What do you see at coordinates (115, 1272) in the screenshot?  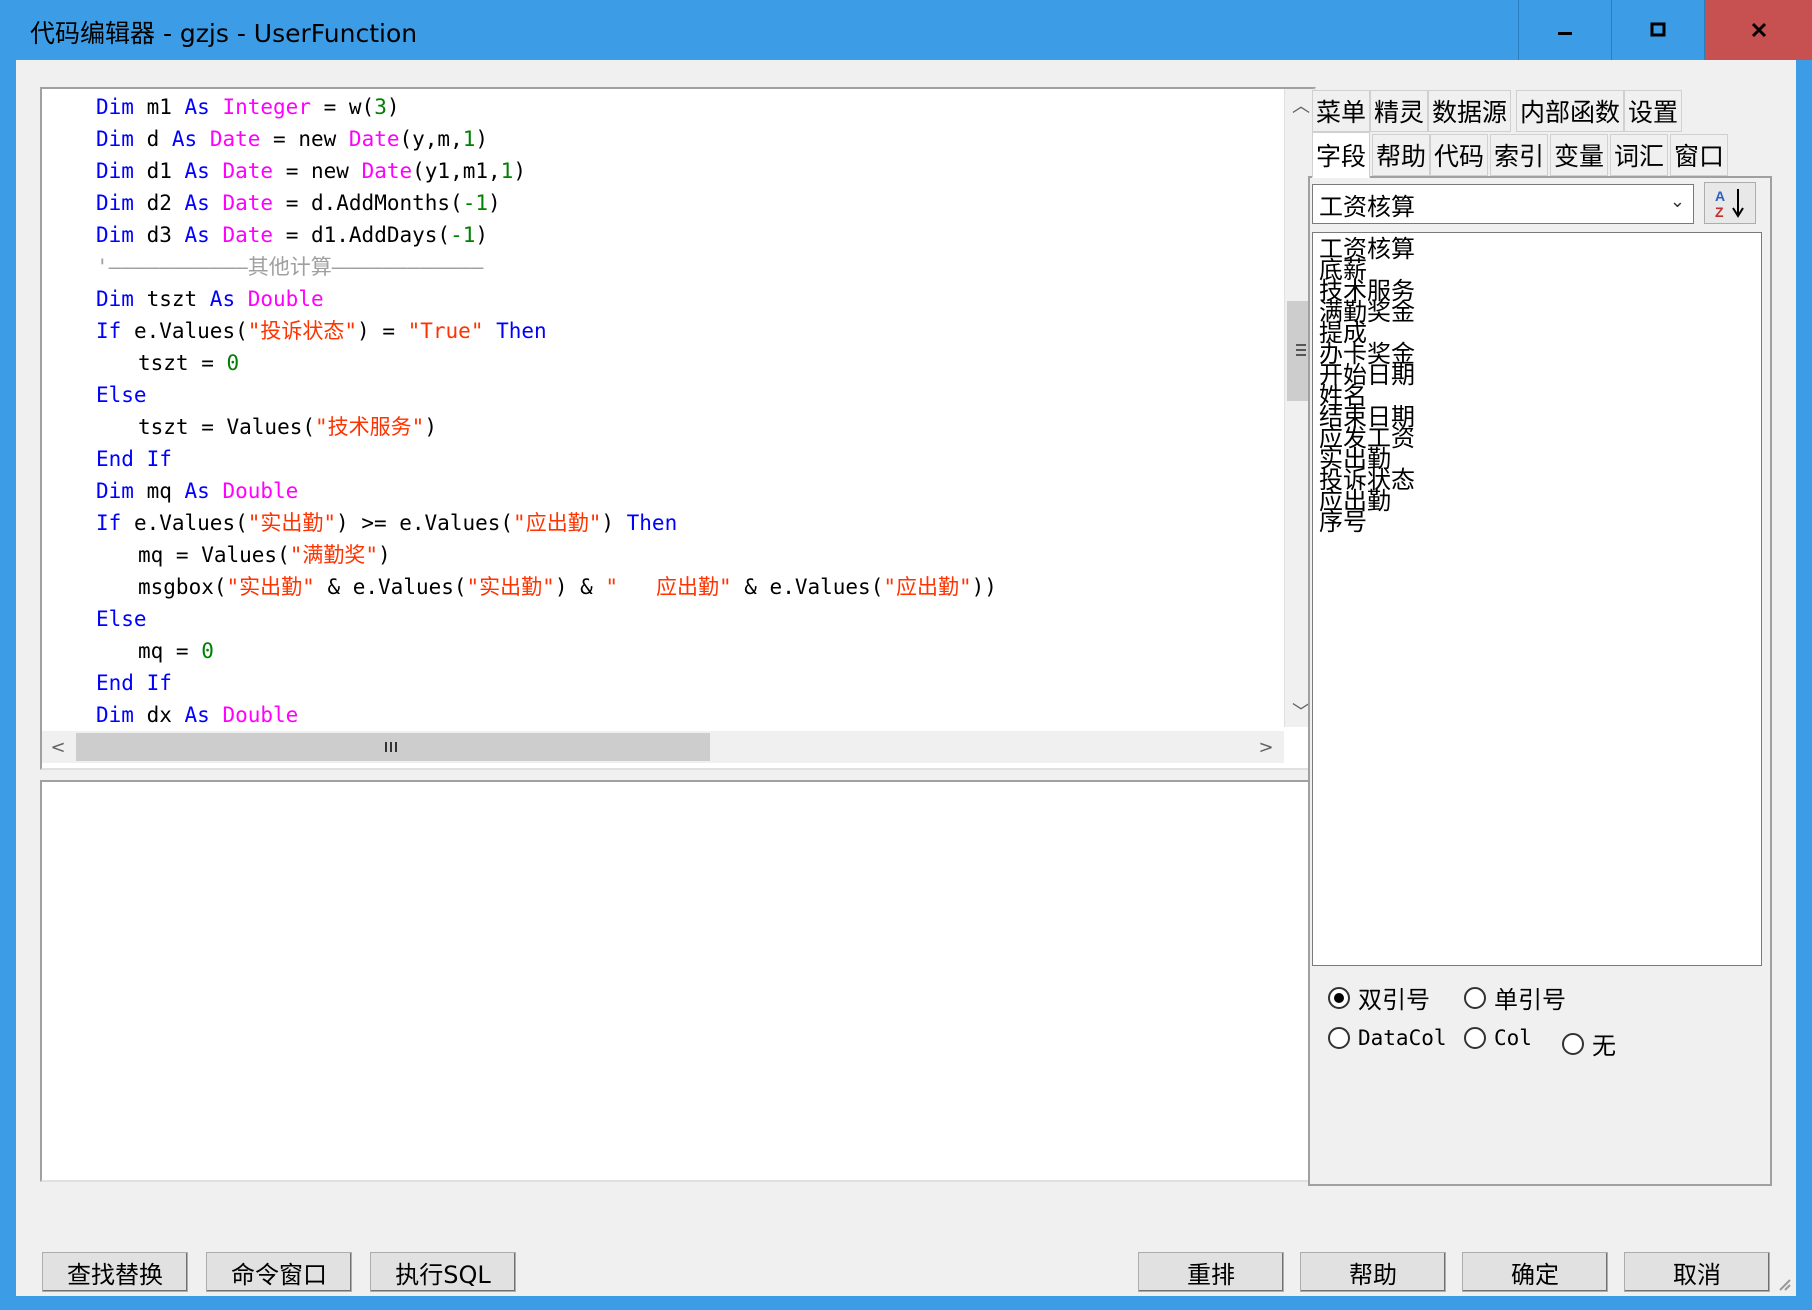 I see `find-replace-button: 查找替换` at bounding box center [115, 1272].